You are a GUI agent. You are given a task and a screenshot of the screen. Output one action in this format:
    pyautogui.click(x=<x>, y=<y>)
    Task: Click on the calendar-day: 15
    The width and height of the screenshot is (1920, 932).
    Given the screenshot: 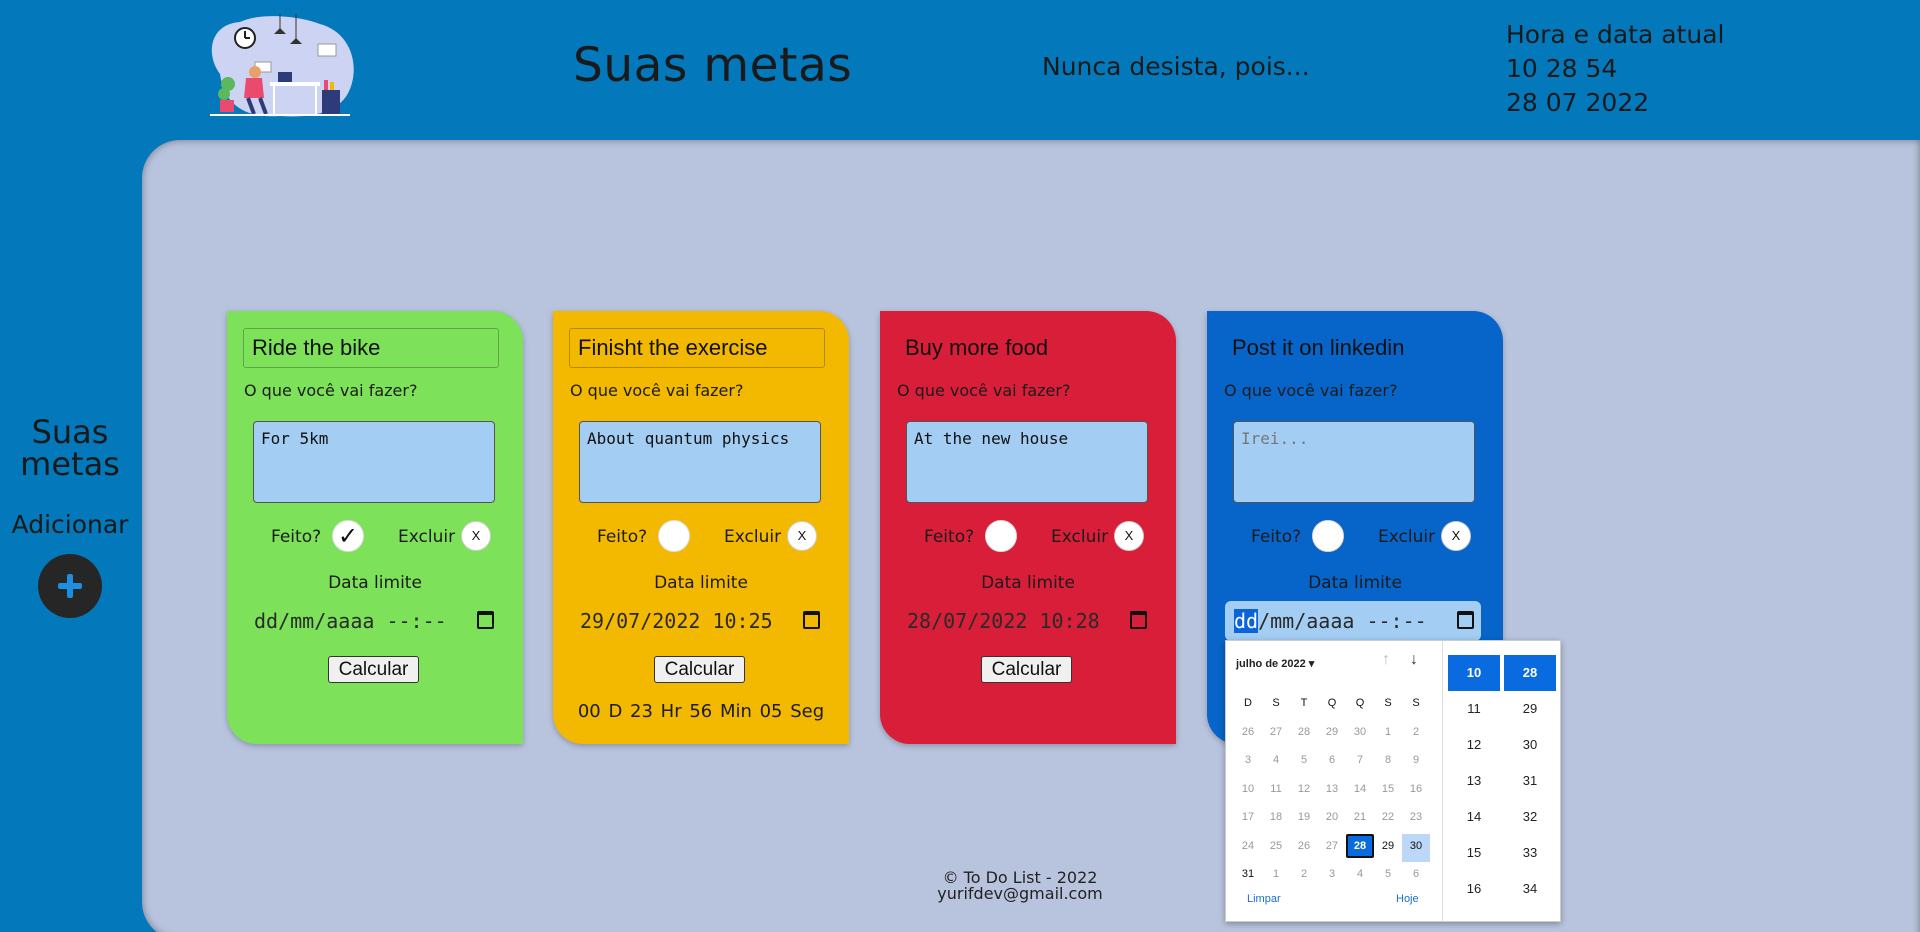 What is the action you would take?
    pyautogui.click(x=1388, y=791)
    